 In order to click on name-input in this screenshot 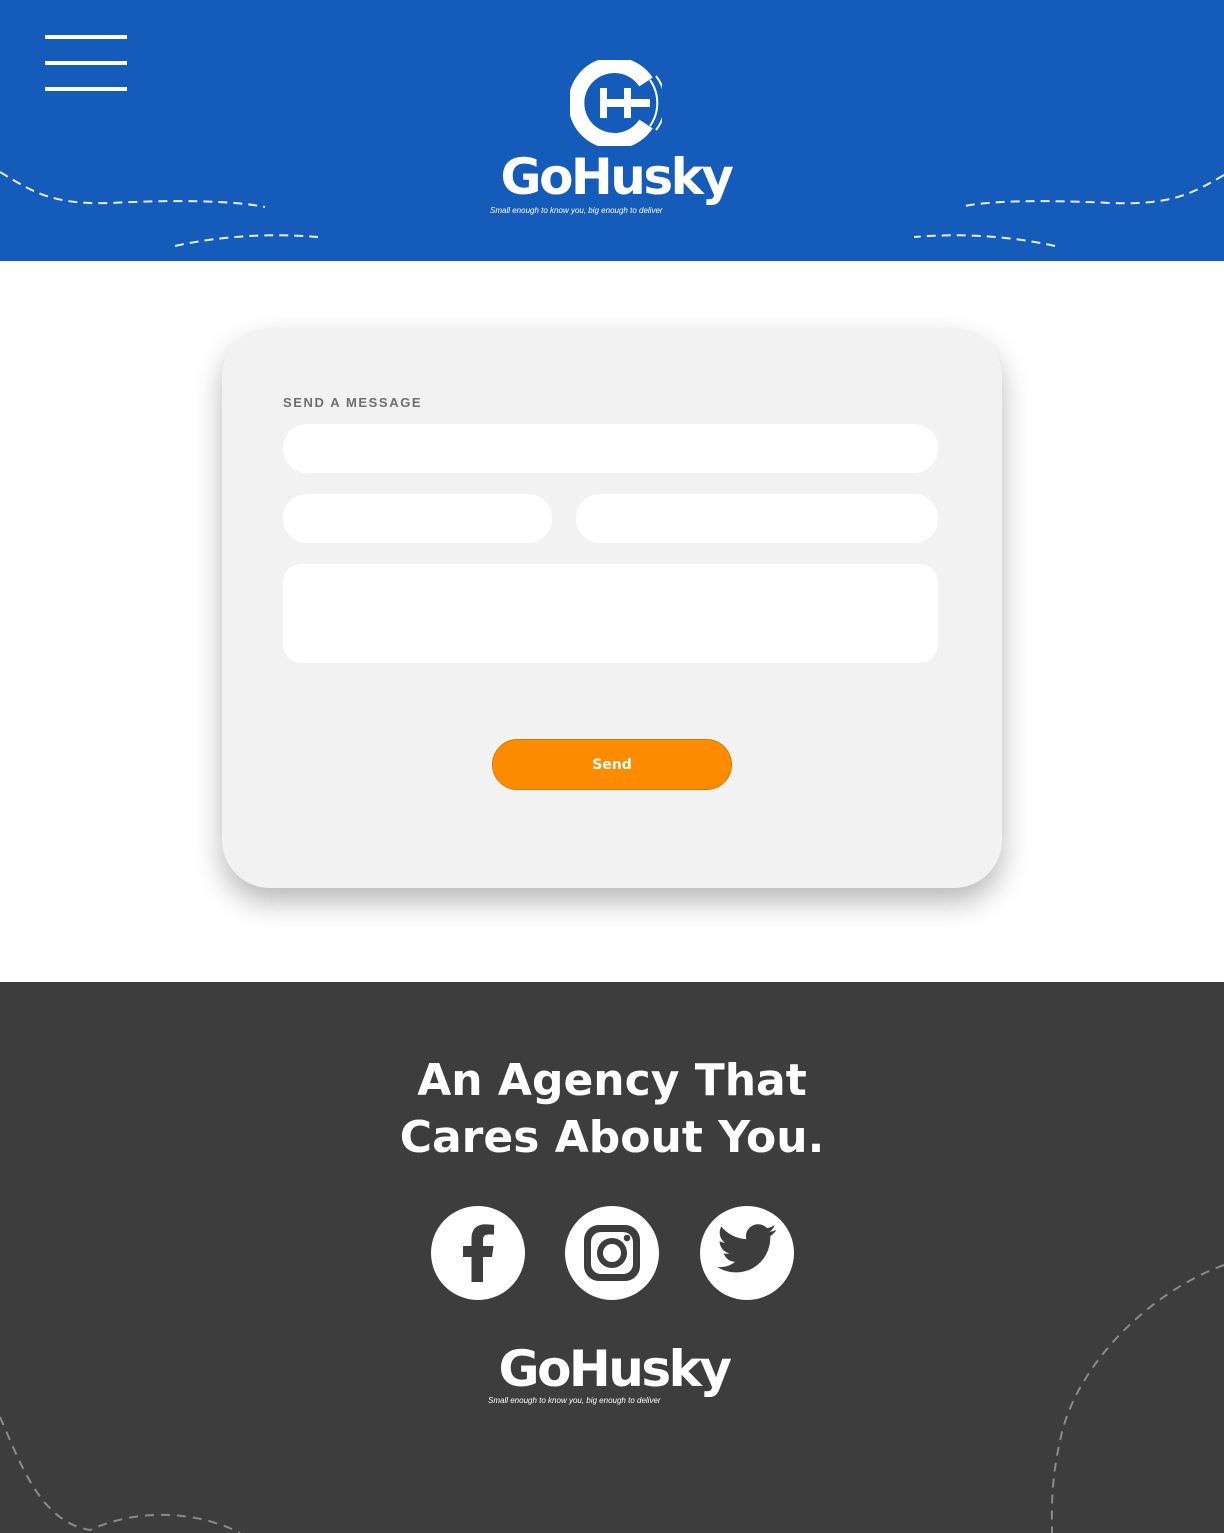, I will do `click(417, 518)`.